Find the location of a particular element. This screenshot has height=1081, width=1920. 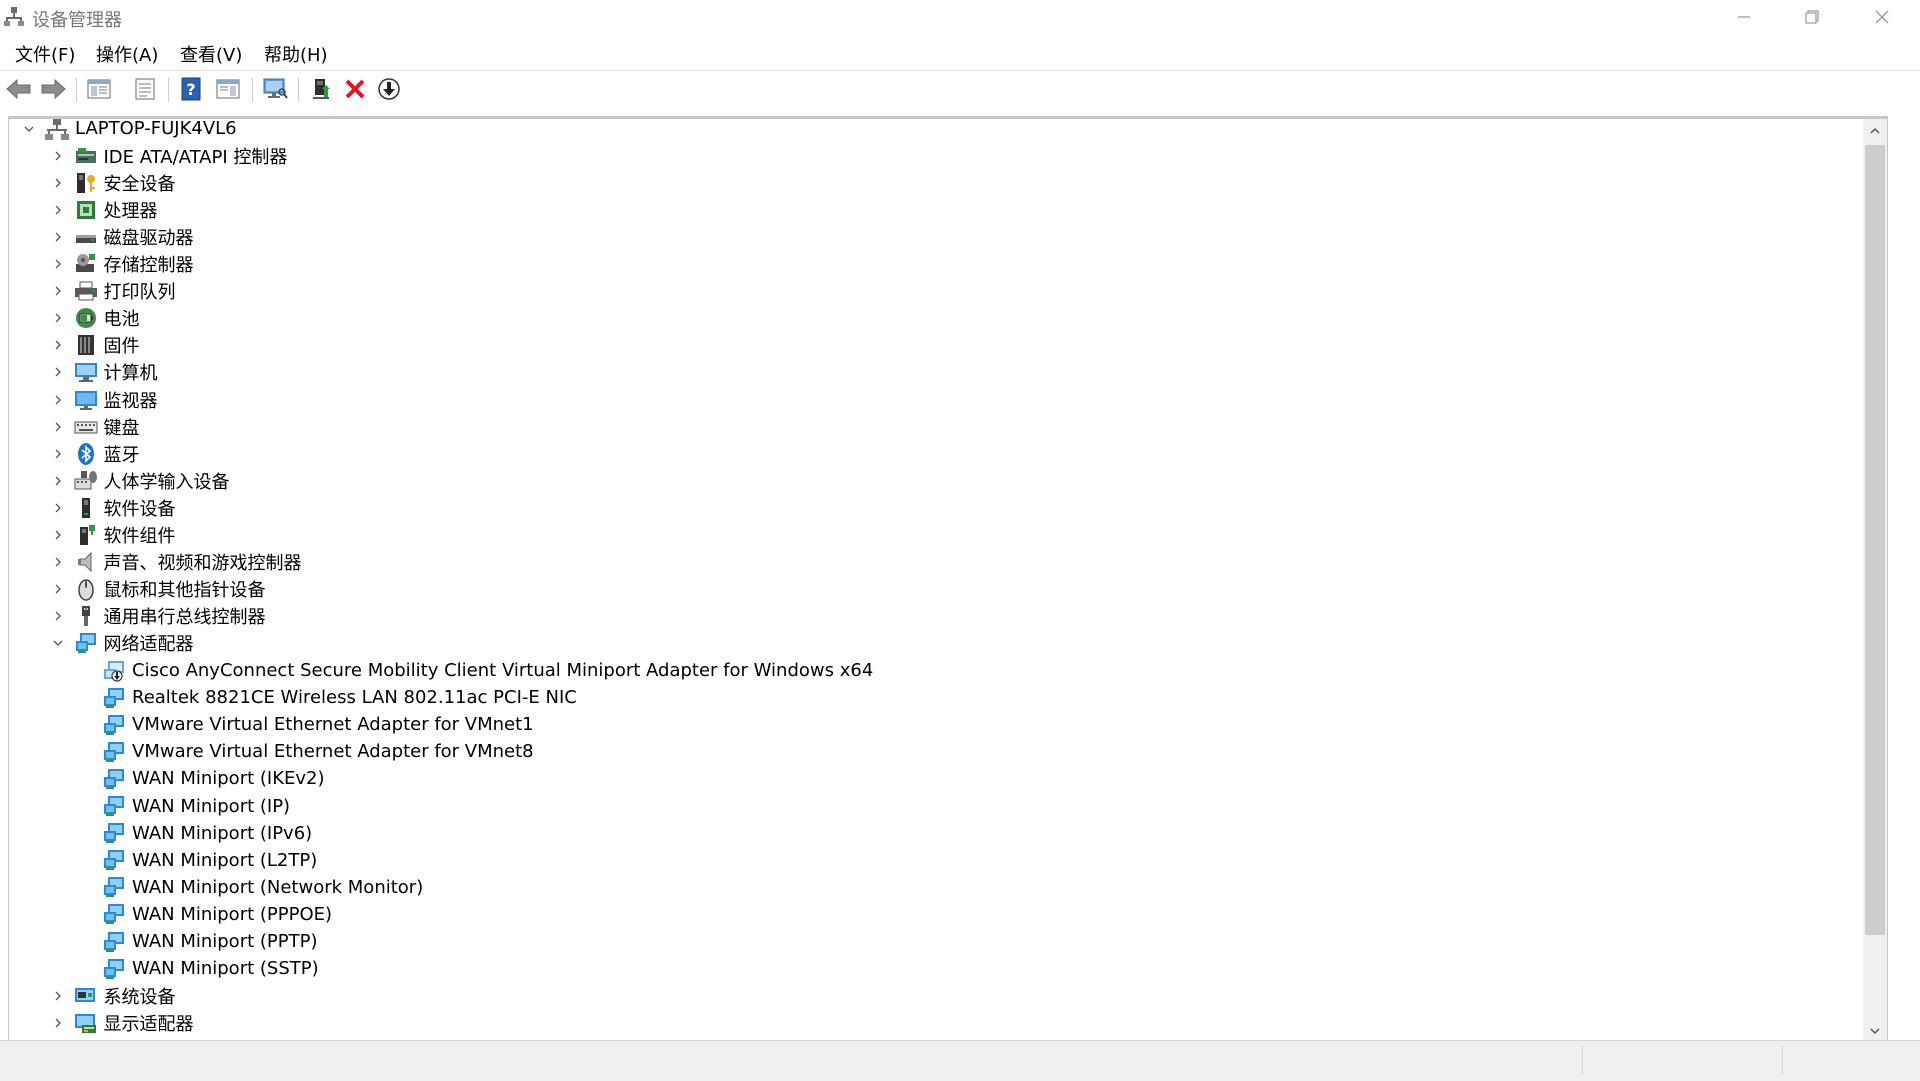

tree-device-item: WAN Miniport (L2TP) is located at coordinates (196, 860).